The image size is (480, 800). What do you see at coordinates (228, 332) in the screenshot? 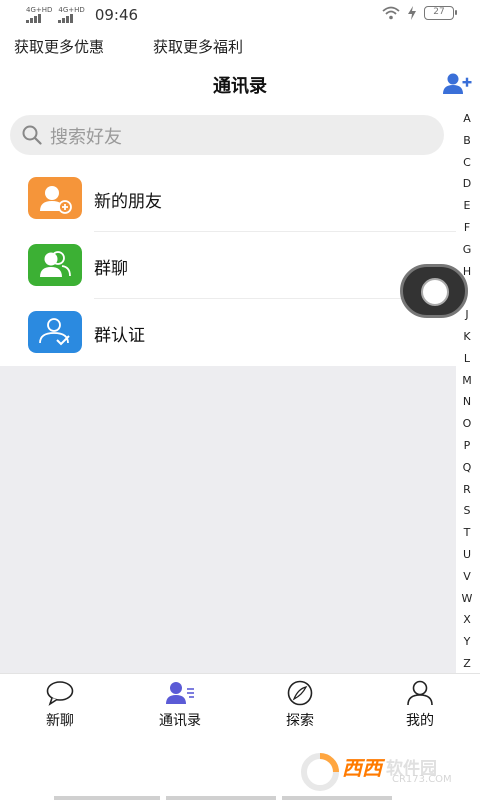
I see `list-item-group-verify: 群认证` at bounding box center [228, 332].